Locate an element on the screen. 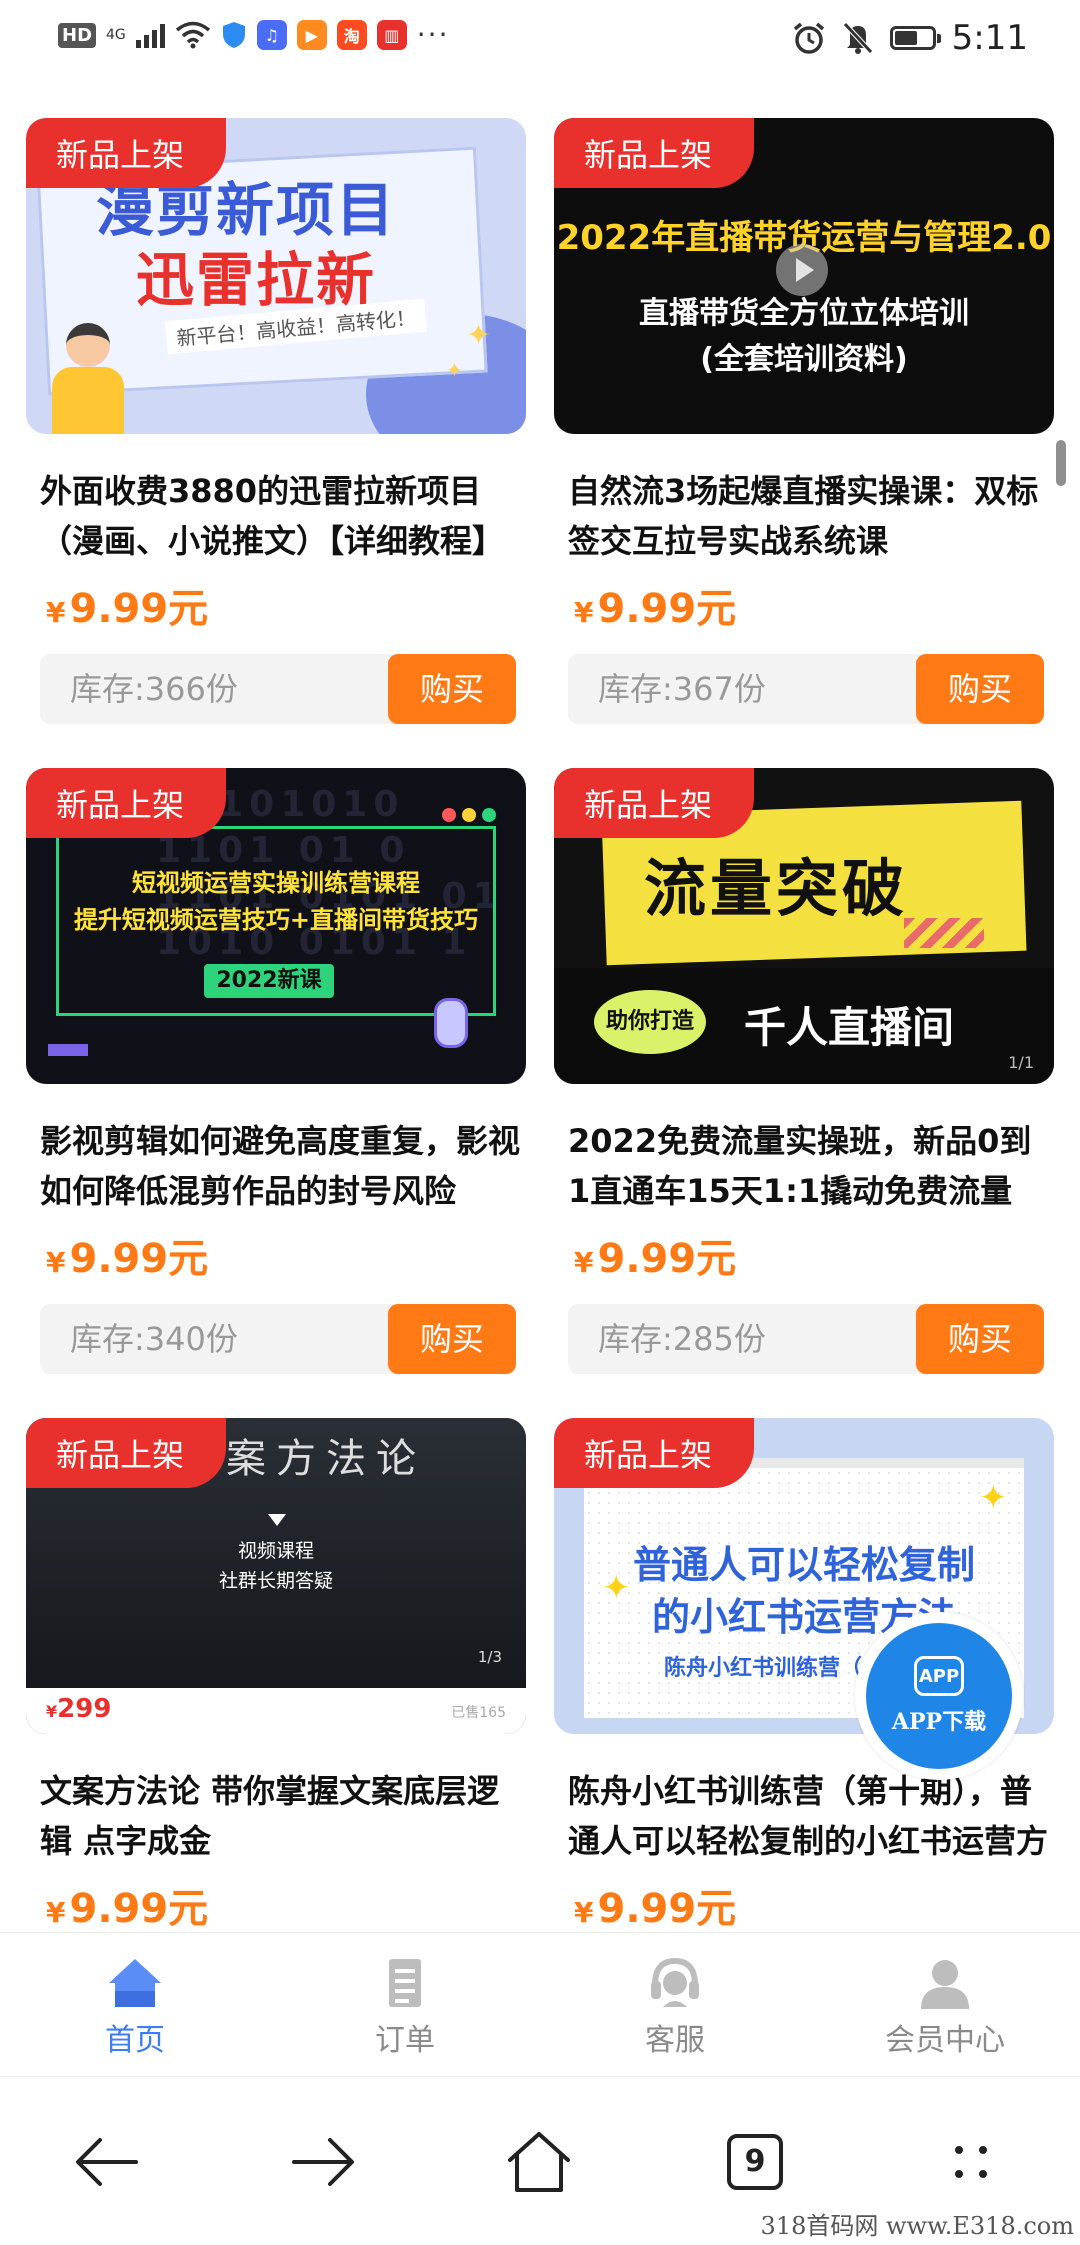  tab-label: 订单 is located at coordinates (405, 2040).